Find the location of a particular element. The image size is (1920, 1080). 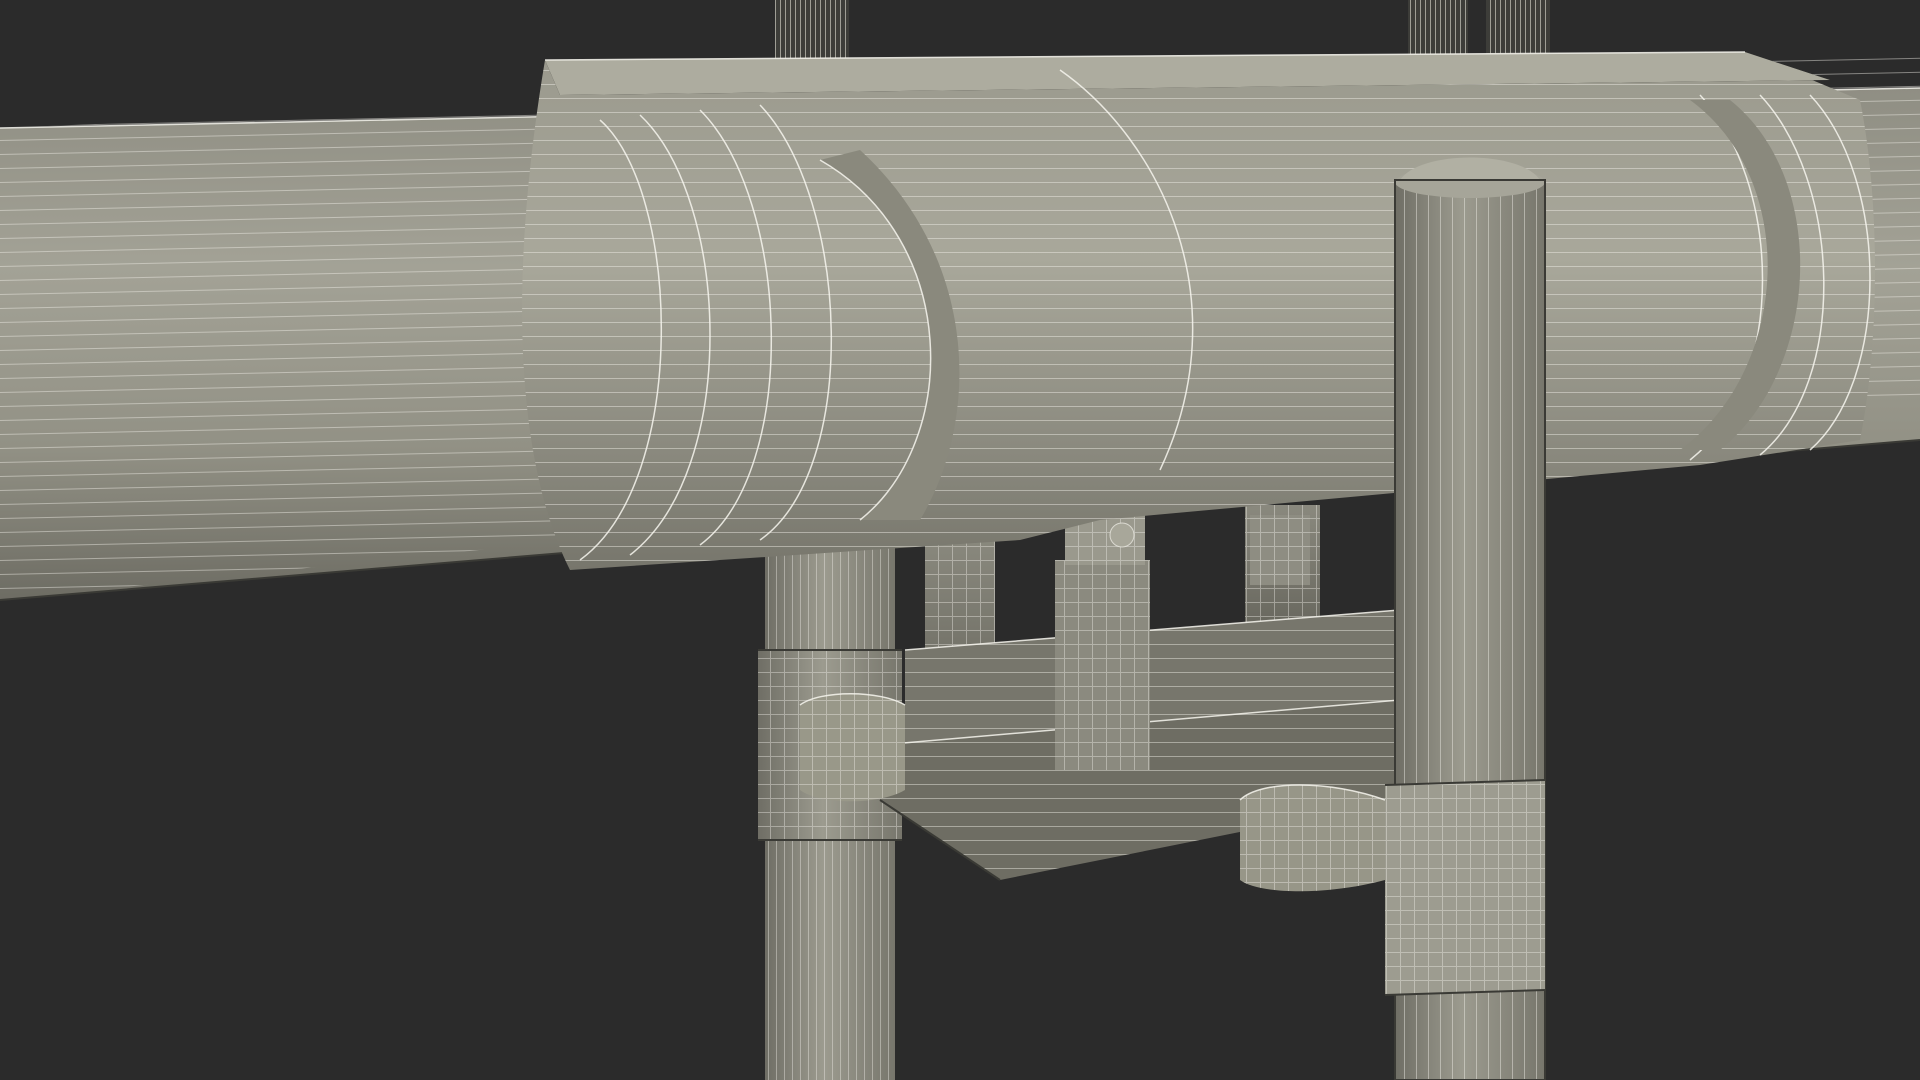

front-support-column is located at coordinates (1465, 618).